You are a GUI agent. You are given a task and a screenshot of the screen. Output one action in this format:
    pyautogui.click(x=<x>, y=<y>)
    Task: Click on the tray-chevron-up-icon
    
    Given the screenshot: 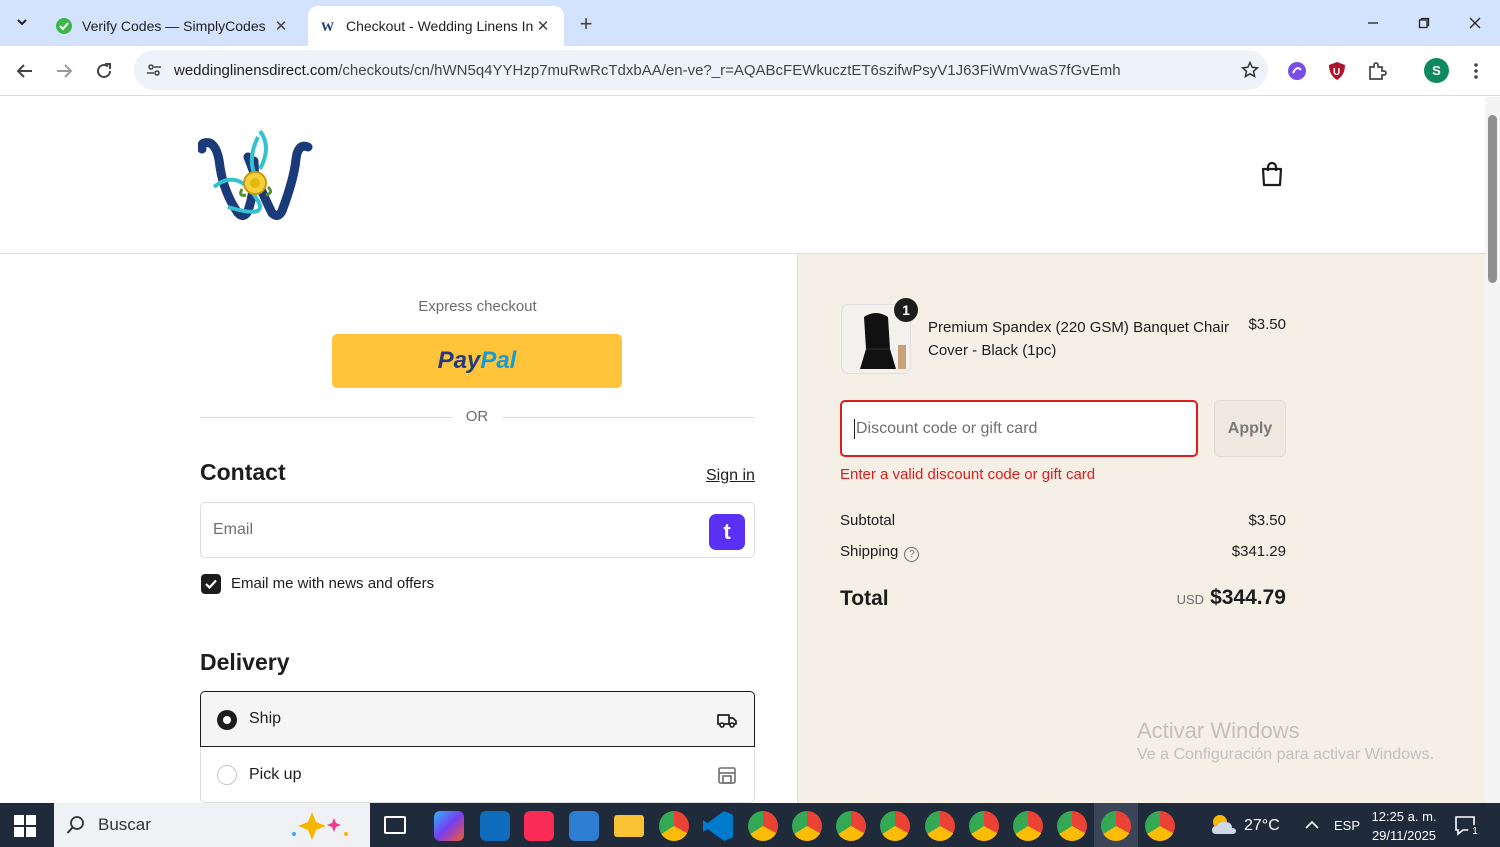 What is the action you would take?
    pyautogui.click(x=1312, y=825)
    